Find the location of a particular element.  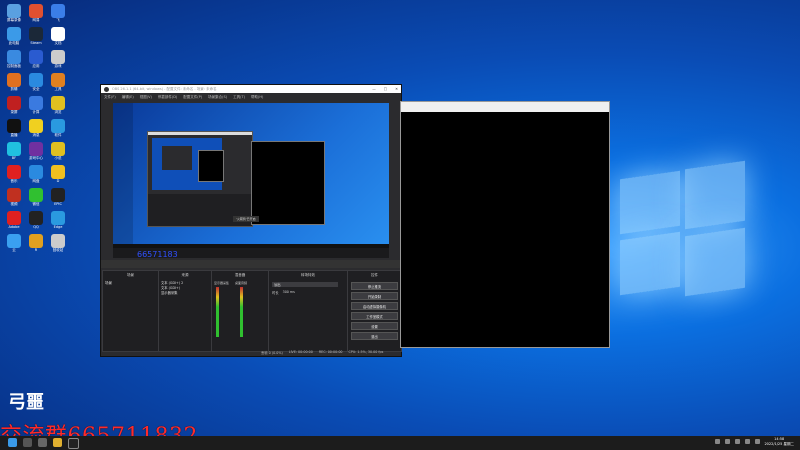

desktop-icon: 云 is located at coordinates (14, 247).